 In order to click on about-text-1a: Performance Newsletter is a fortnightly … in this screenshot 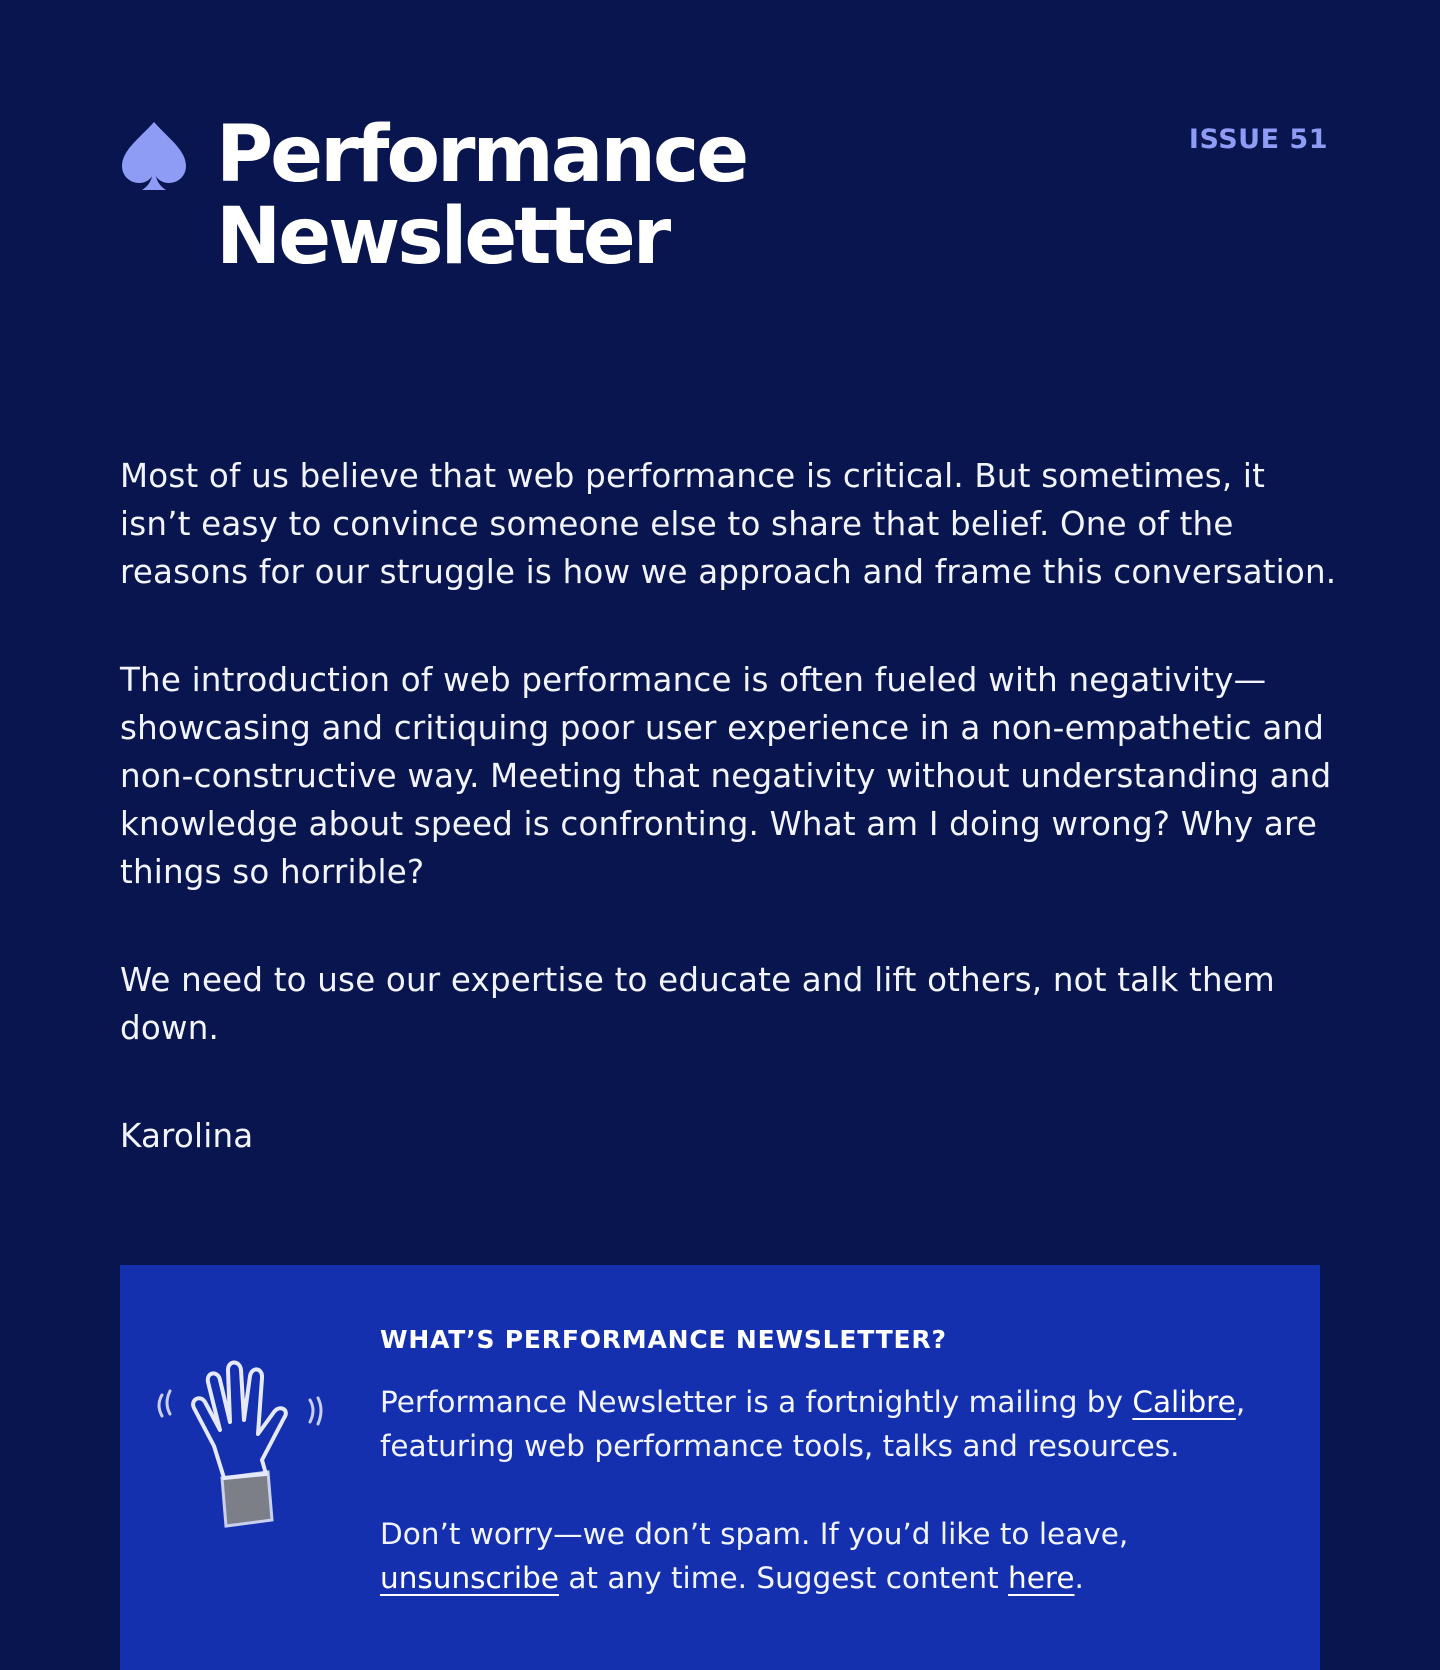, I will do `click(756, 1402)`.